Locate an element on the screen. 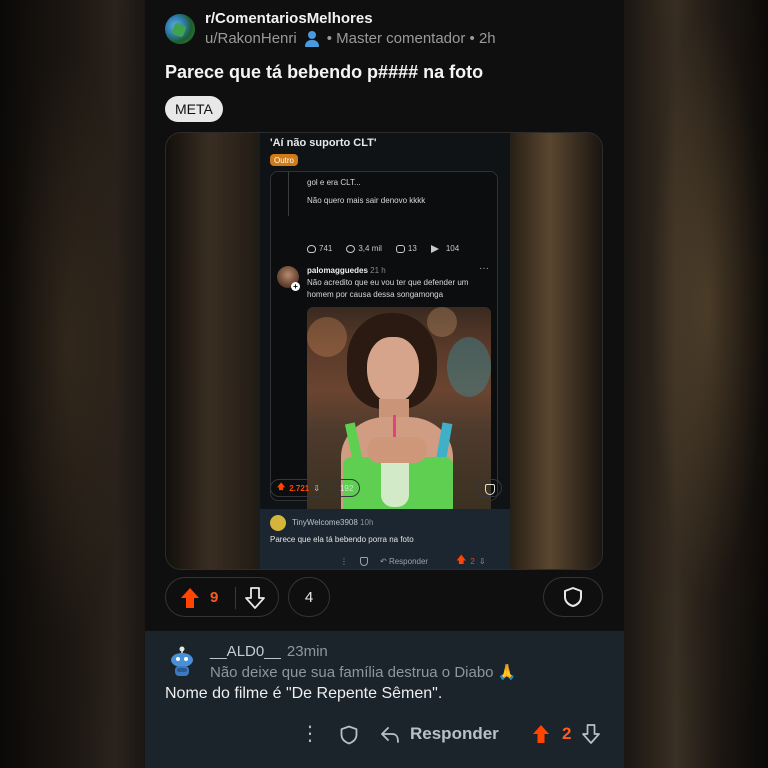  screenshot-comments-pill: 192 is located at coordinates (346, 488).